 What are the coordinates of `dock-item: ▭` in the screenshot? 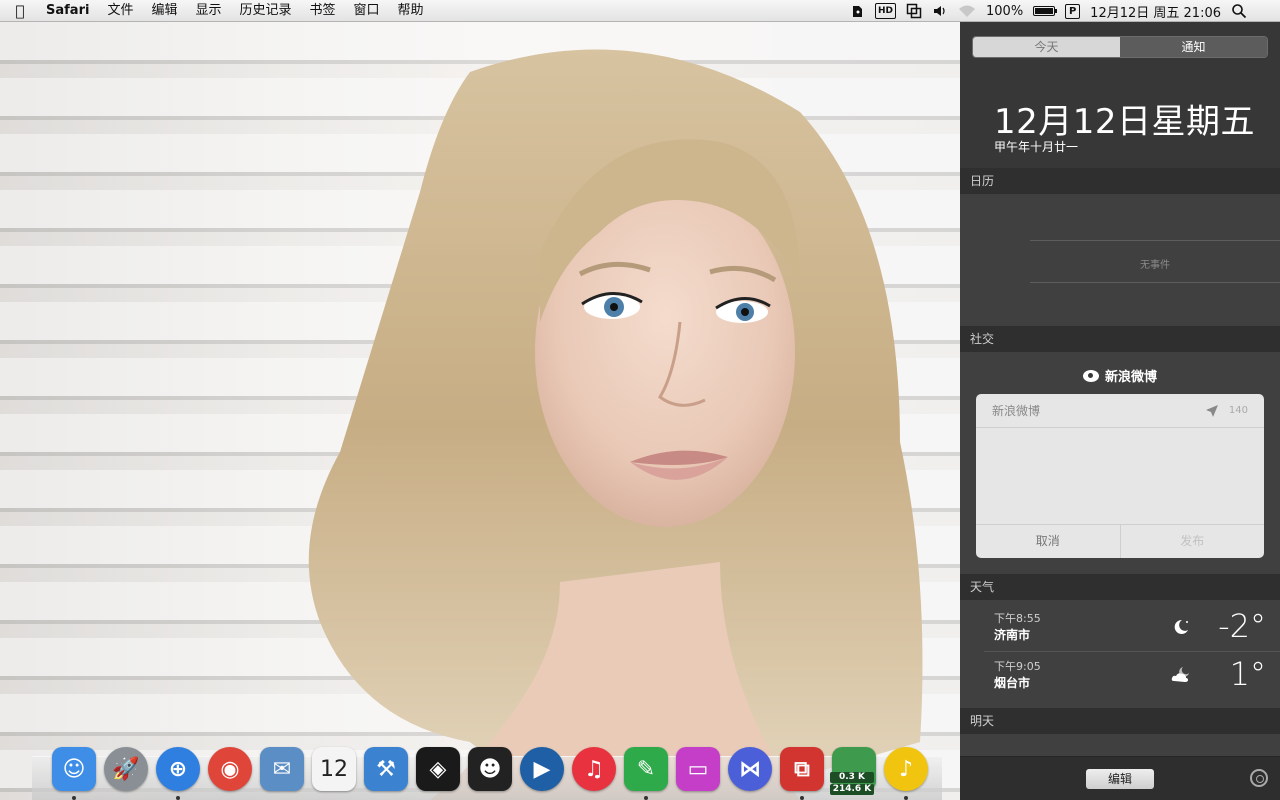 It's located at (698, 769).